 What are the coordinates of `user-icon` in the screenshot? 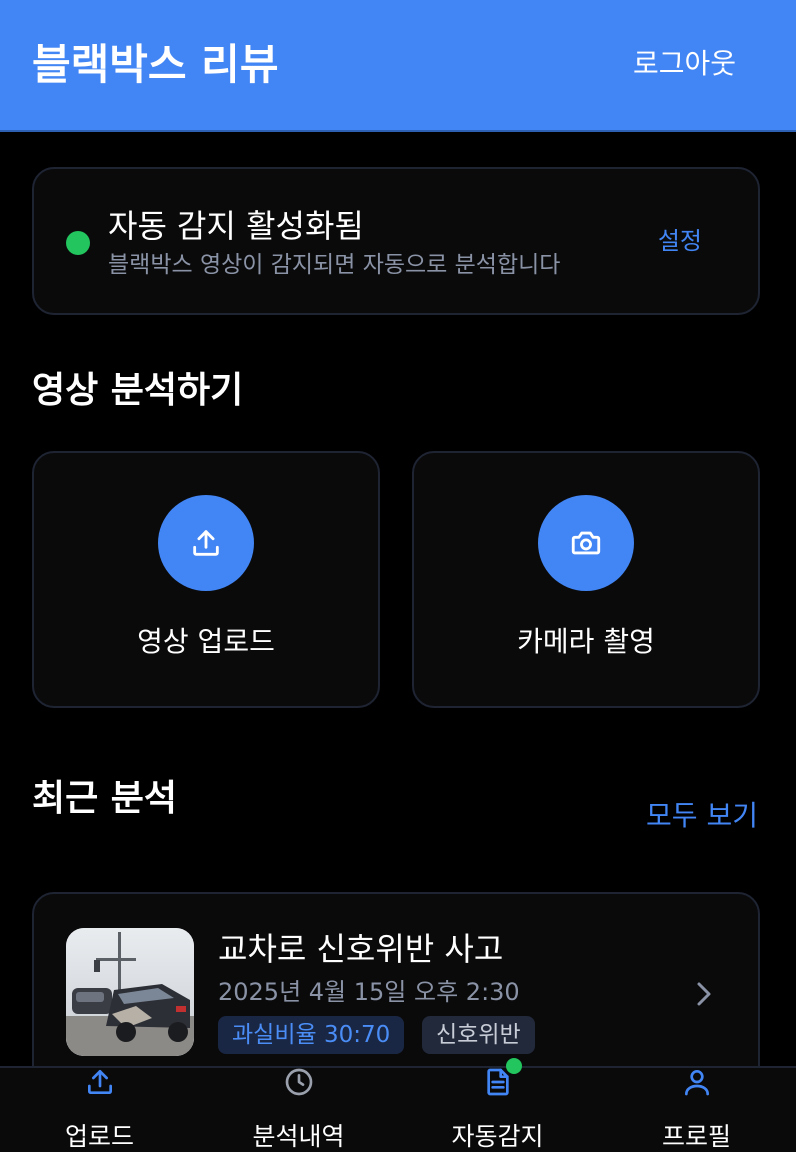 It's located at (696, 1083).